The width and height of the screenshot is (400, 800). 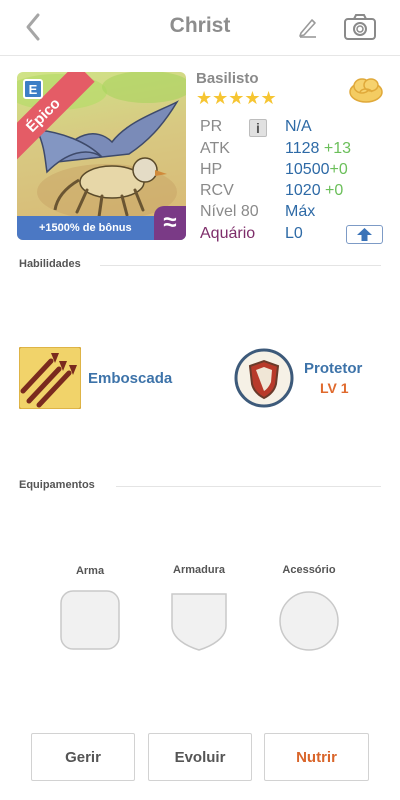 What do you see at coordinates (217, 190) in the screenshot?
I see `stat-rcv-label: RCV` at bounding box center [217, 190].